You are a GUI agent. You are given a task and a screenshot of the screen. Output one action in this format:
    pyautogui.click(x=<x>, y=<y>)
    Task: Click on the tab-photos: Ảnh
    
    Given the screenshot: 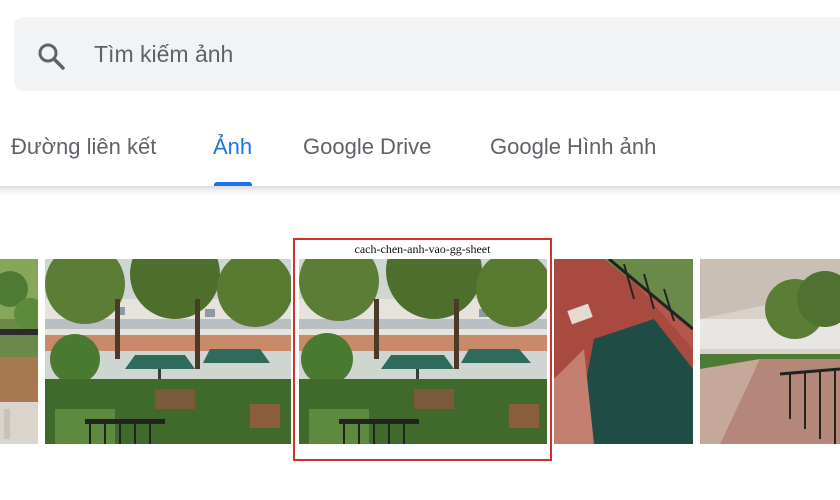 What is the action you would take?
    pyautogui.click(x=232, y=147)
    